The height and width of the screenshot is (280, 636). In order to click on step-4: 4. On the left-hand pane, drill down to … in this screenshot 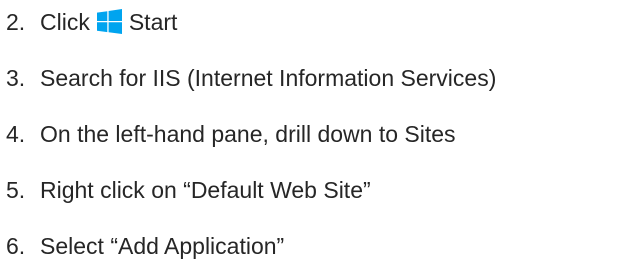, I will do `click(231, 134)`.